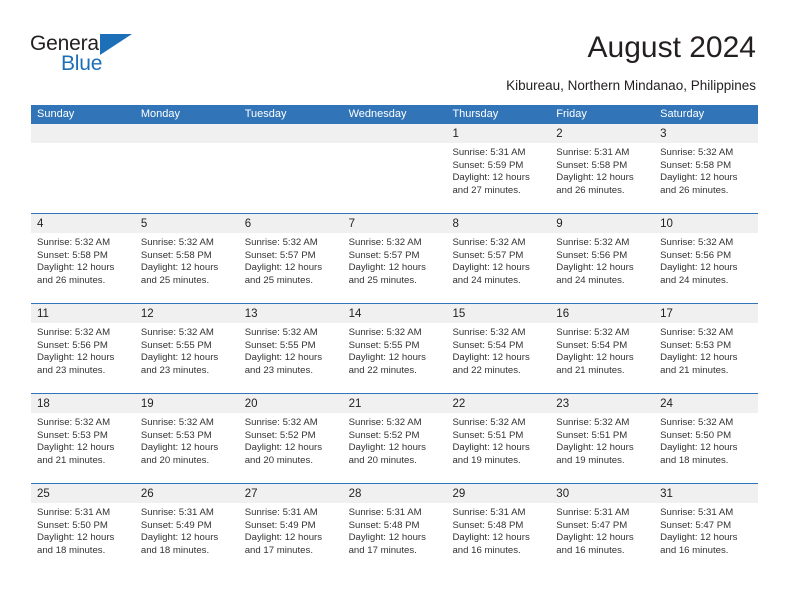 Image resolution: width=792 pixels, height=612 pixels. I want to click on day-number: 23, so click(563, 404).